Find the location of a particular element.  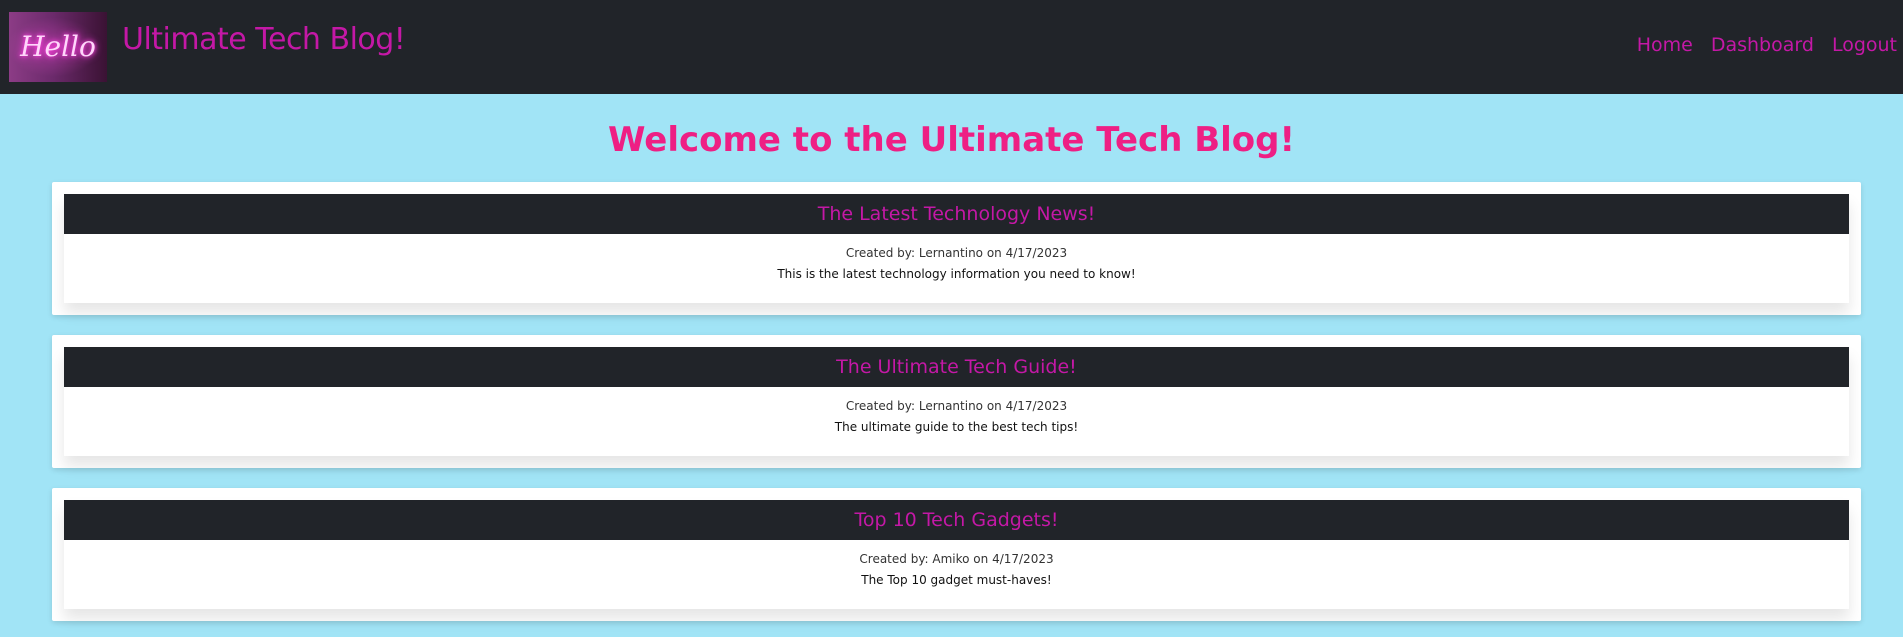

post-body: The Top 10 gadget must-haves! is located at coordinates (956, 580).